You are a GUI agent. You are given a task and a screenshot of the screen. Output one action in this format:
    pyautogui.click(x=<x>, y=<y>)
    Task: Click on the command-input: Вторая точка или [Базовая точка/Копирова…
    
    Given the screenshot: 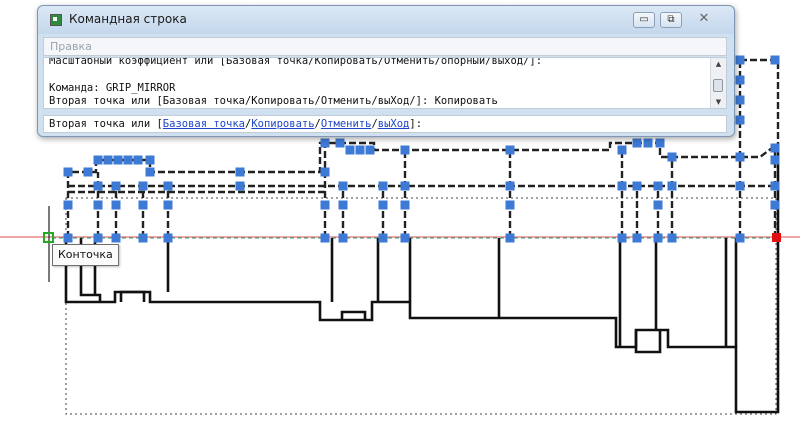 What is the action you would take?
    pyautogui.click(x=385, y=124)
    